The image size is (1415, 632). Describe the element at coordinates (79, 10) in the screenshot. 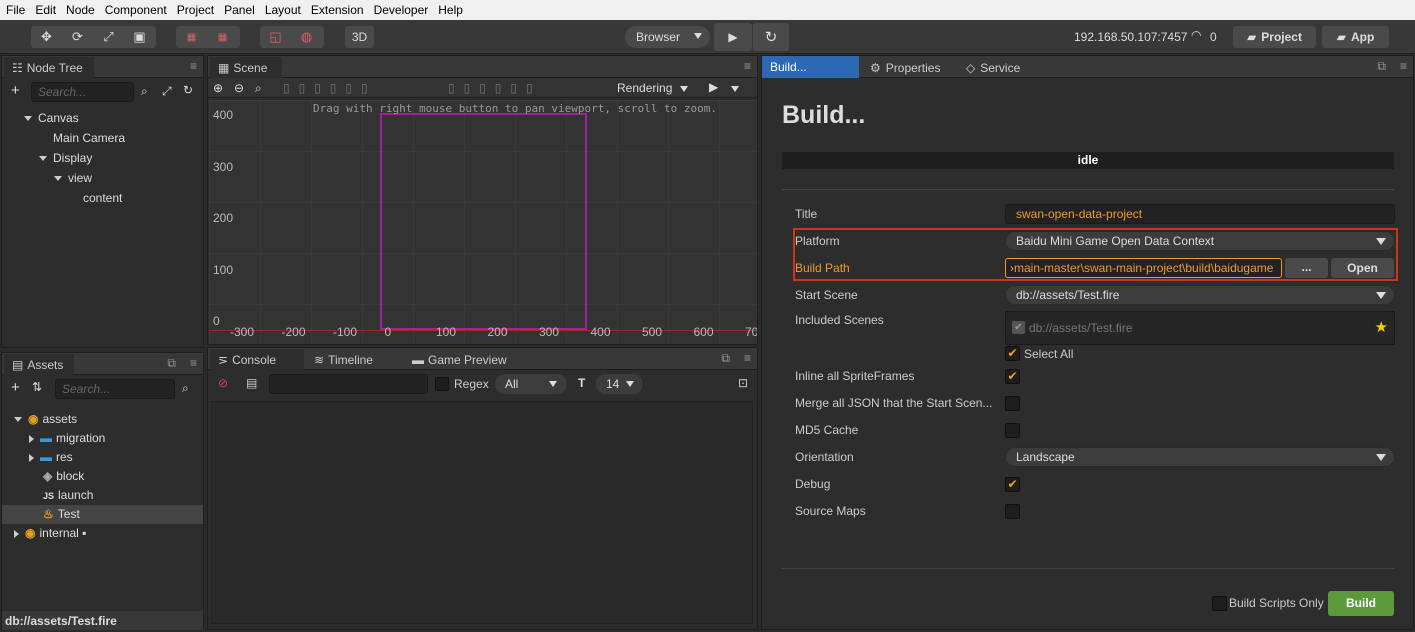

I see `menu-node: Node` at that location.